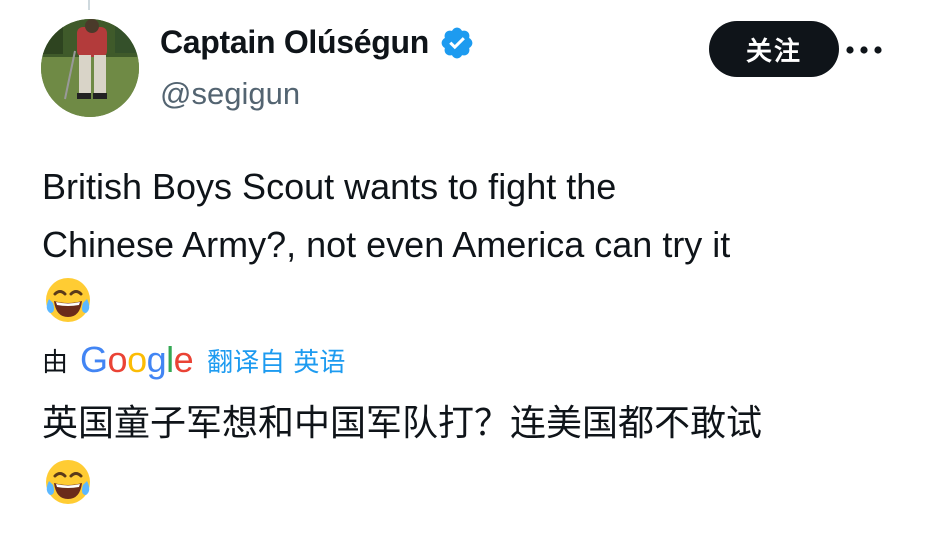 Image resolution: width=926 pixels, height=535 pixels. Describe the element at coordinates (230, 94) in the screenshot. I see `author-handle: @segigun` at that location.